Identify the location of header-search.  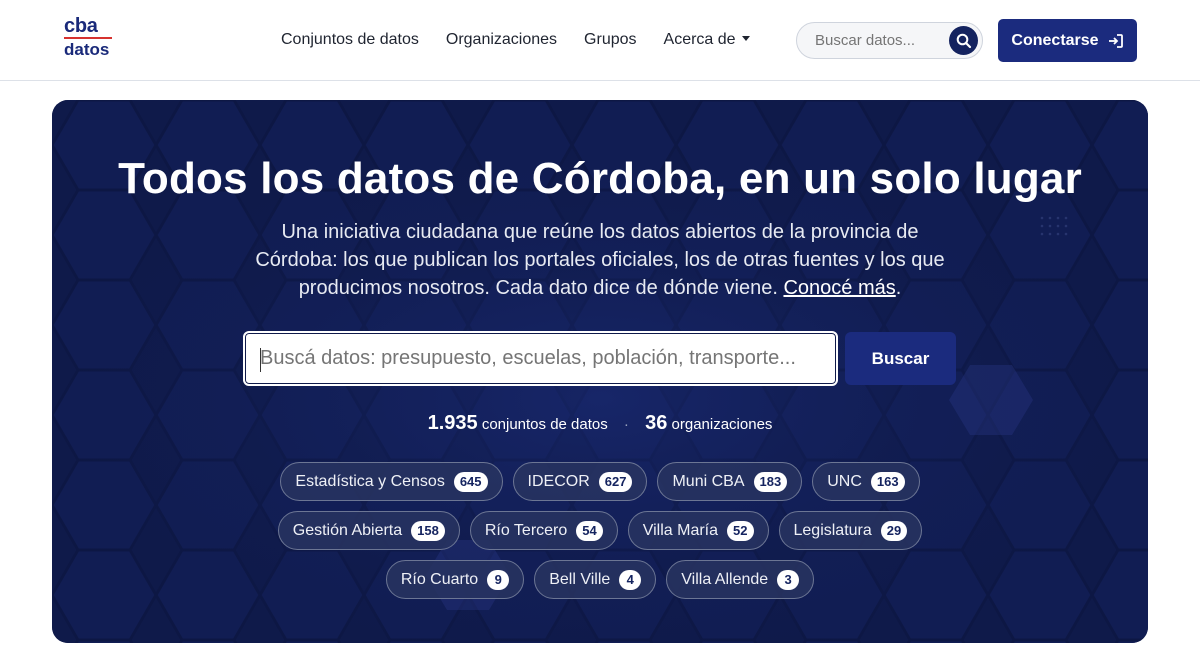
(889, 40).